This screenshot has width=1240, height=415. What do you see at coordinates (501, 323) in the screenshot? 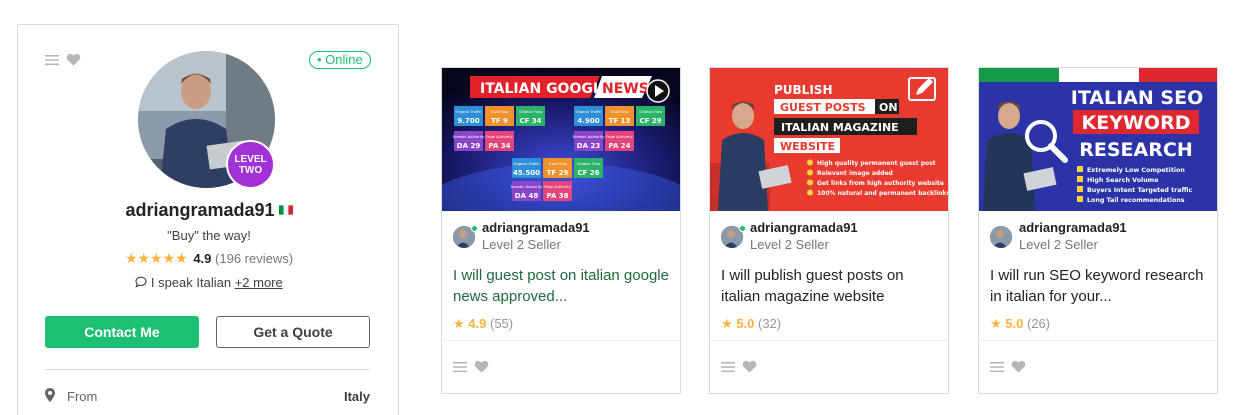
I see `gig-rating-count: (55)` at bounding box center [501, 323].